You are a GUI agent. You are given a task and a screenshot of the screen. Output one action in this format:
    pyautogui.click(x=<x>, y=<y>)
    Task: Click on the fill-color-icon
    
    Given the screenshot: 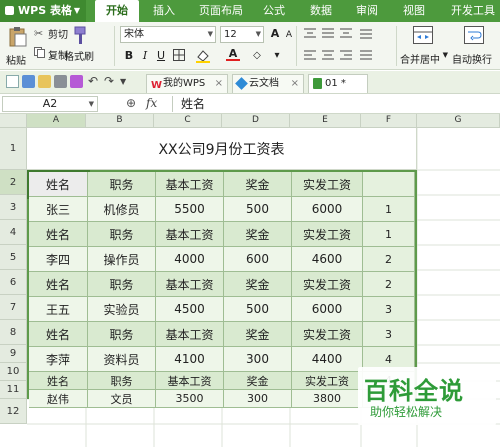 What is the action you would take?
    pyautogui.click(x=203, y=56)
    